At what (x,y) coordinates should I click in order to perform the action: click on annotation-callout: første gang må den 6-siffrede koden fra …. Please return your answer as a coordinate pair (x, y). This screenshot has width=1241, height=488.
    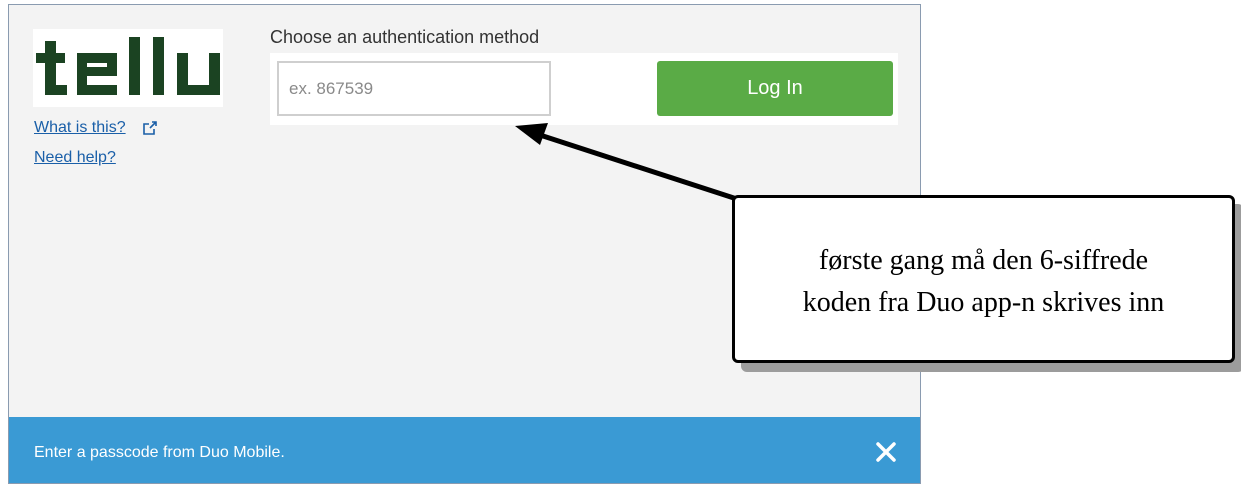
    Looking at the image, I should click on (983, 279).